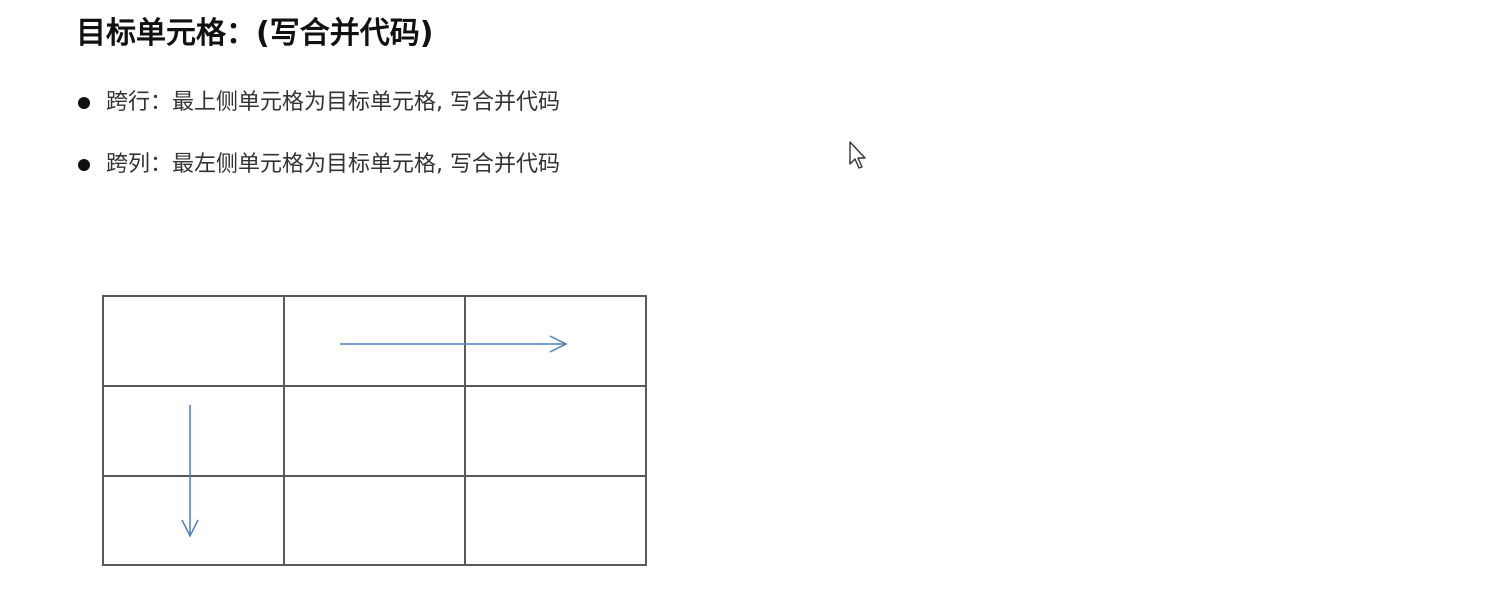 This screenshot has width=1487, height=601. I want to click on arrow-down-icon, so click(190, 471).